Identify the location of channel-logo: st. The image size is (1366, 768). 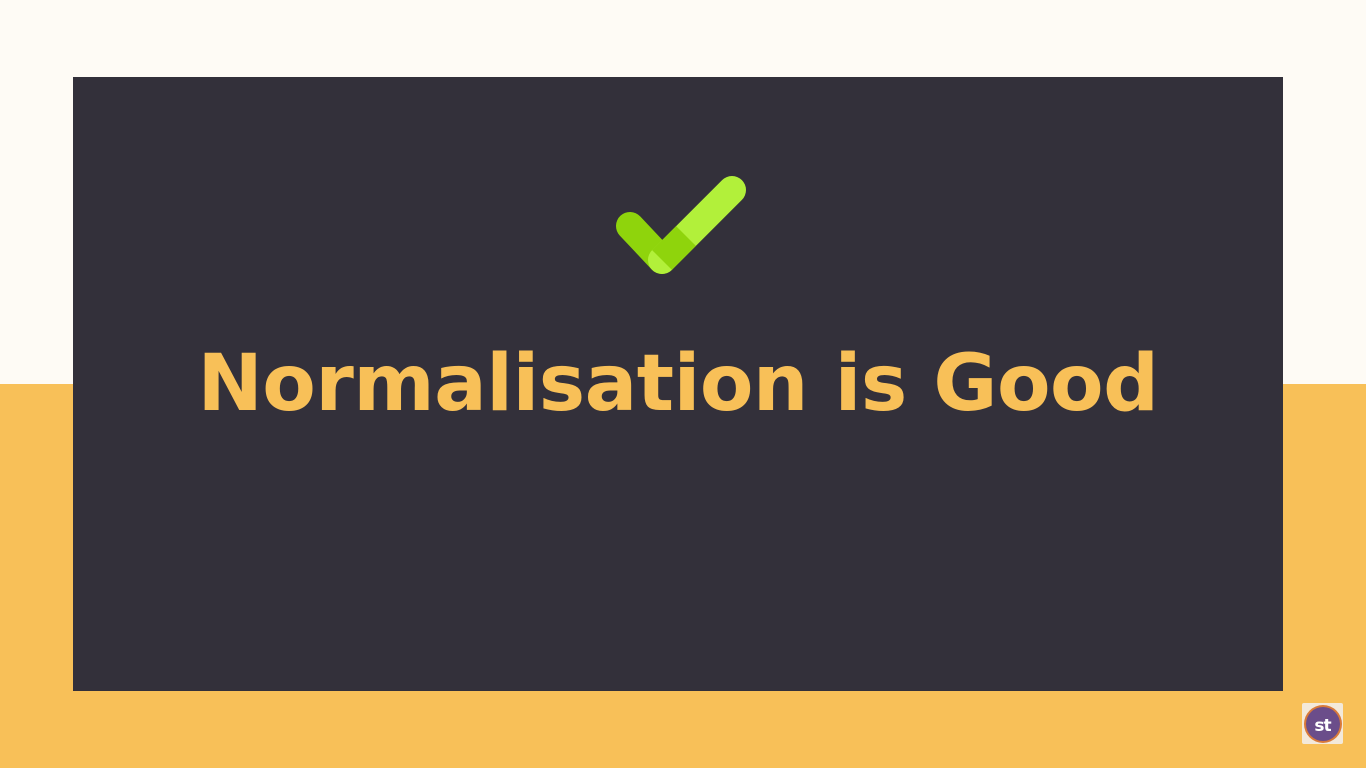
(1322, 723).